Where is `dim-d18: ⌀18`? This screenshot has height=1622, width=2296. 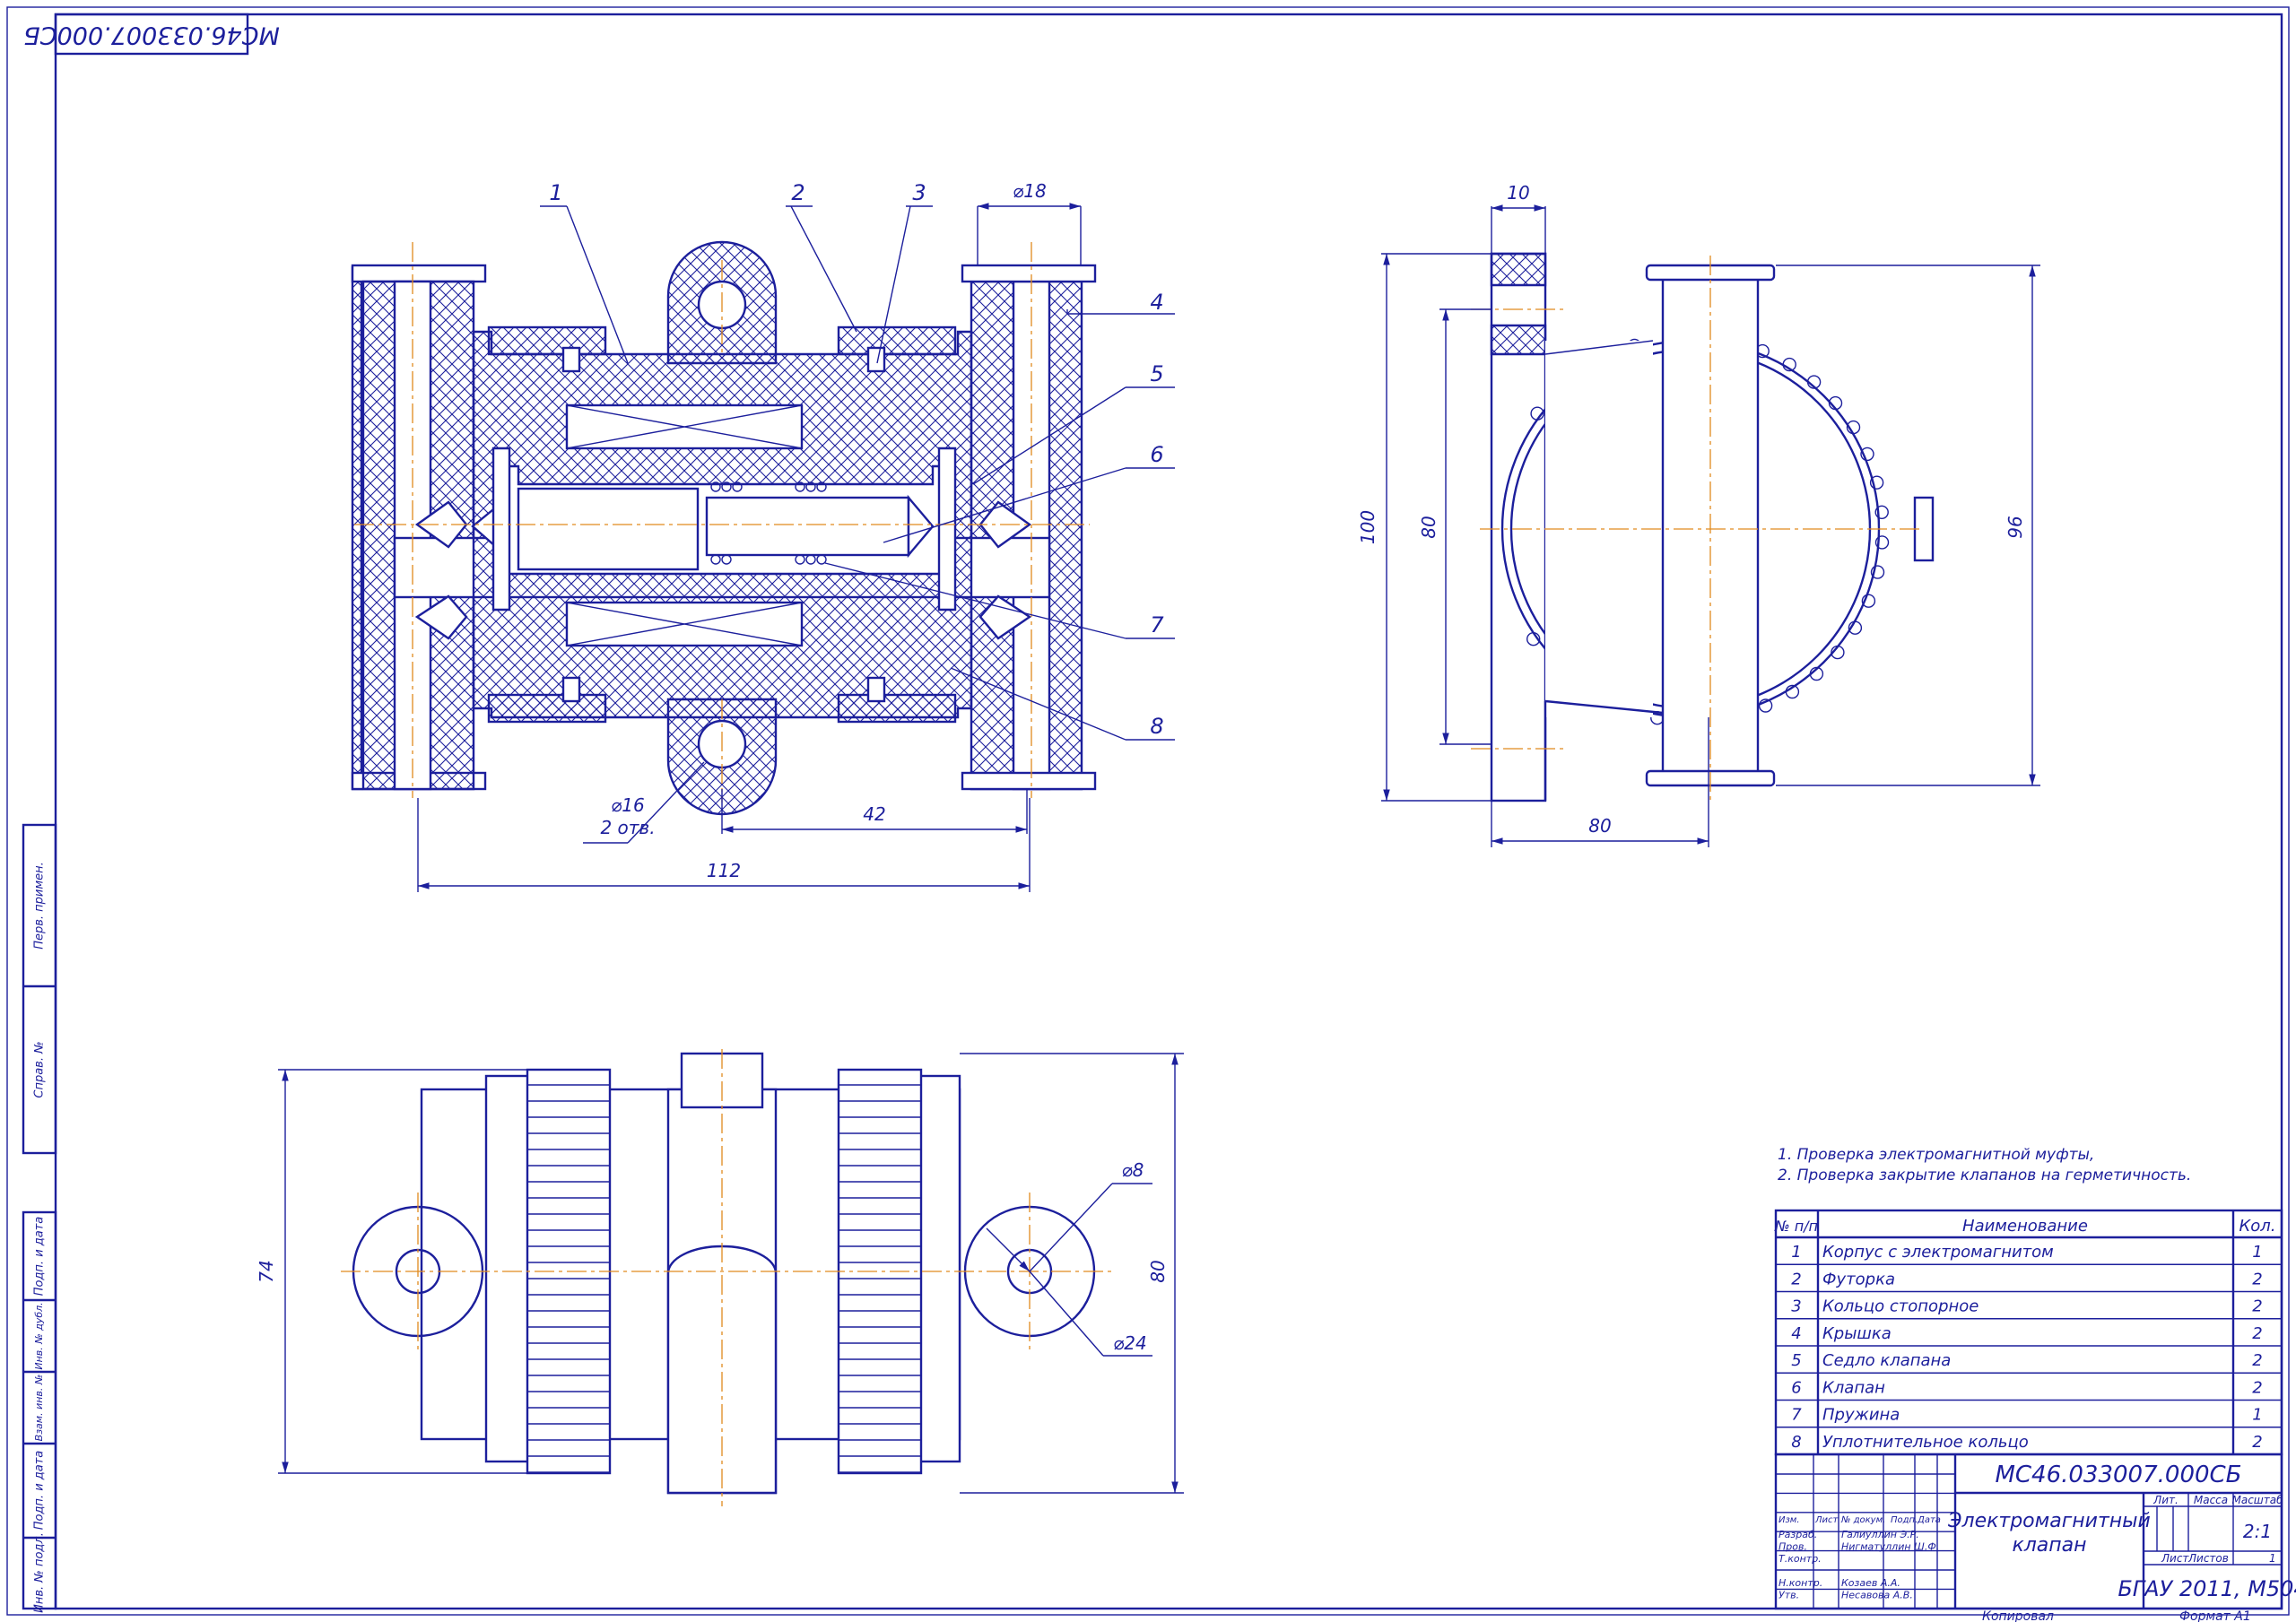 dim-d18: ⌀18 is located at coordinates (1030, 191).